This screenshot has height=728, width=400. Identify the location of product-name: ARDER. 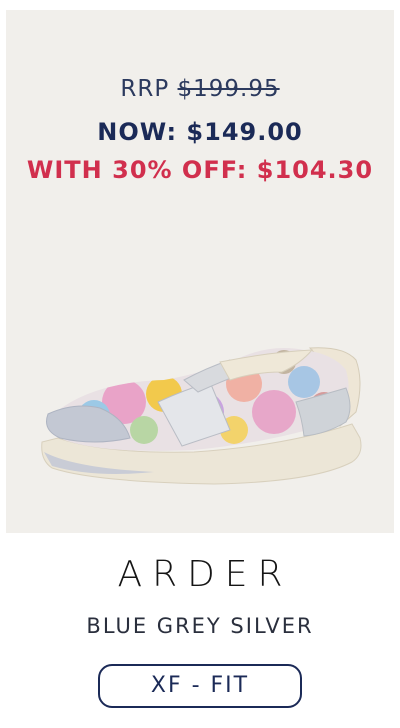
(205, 574).